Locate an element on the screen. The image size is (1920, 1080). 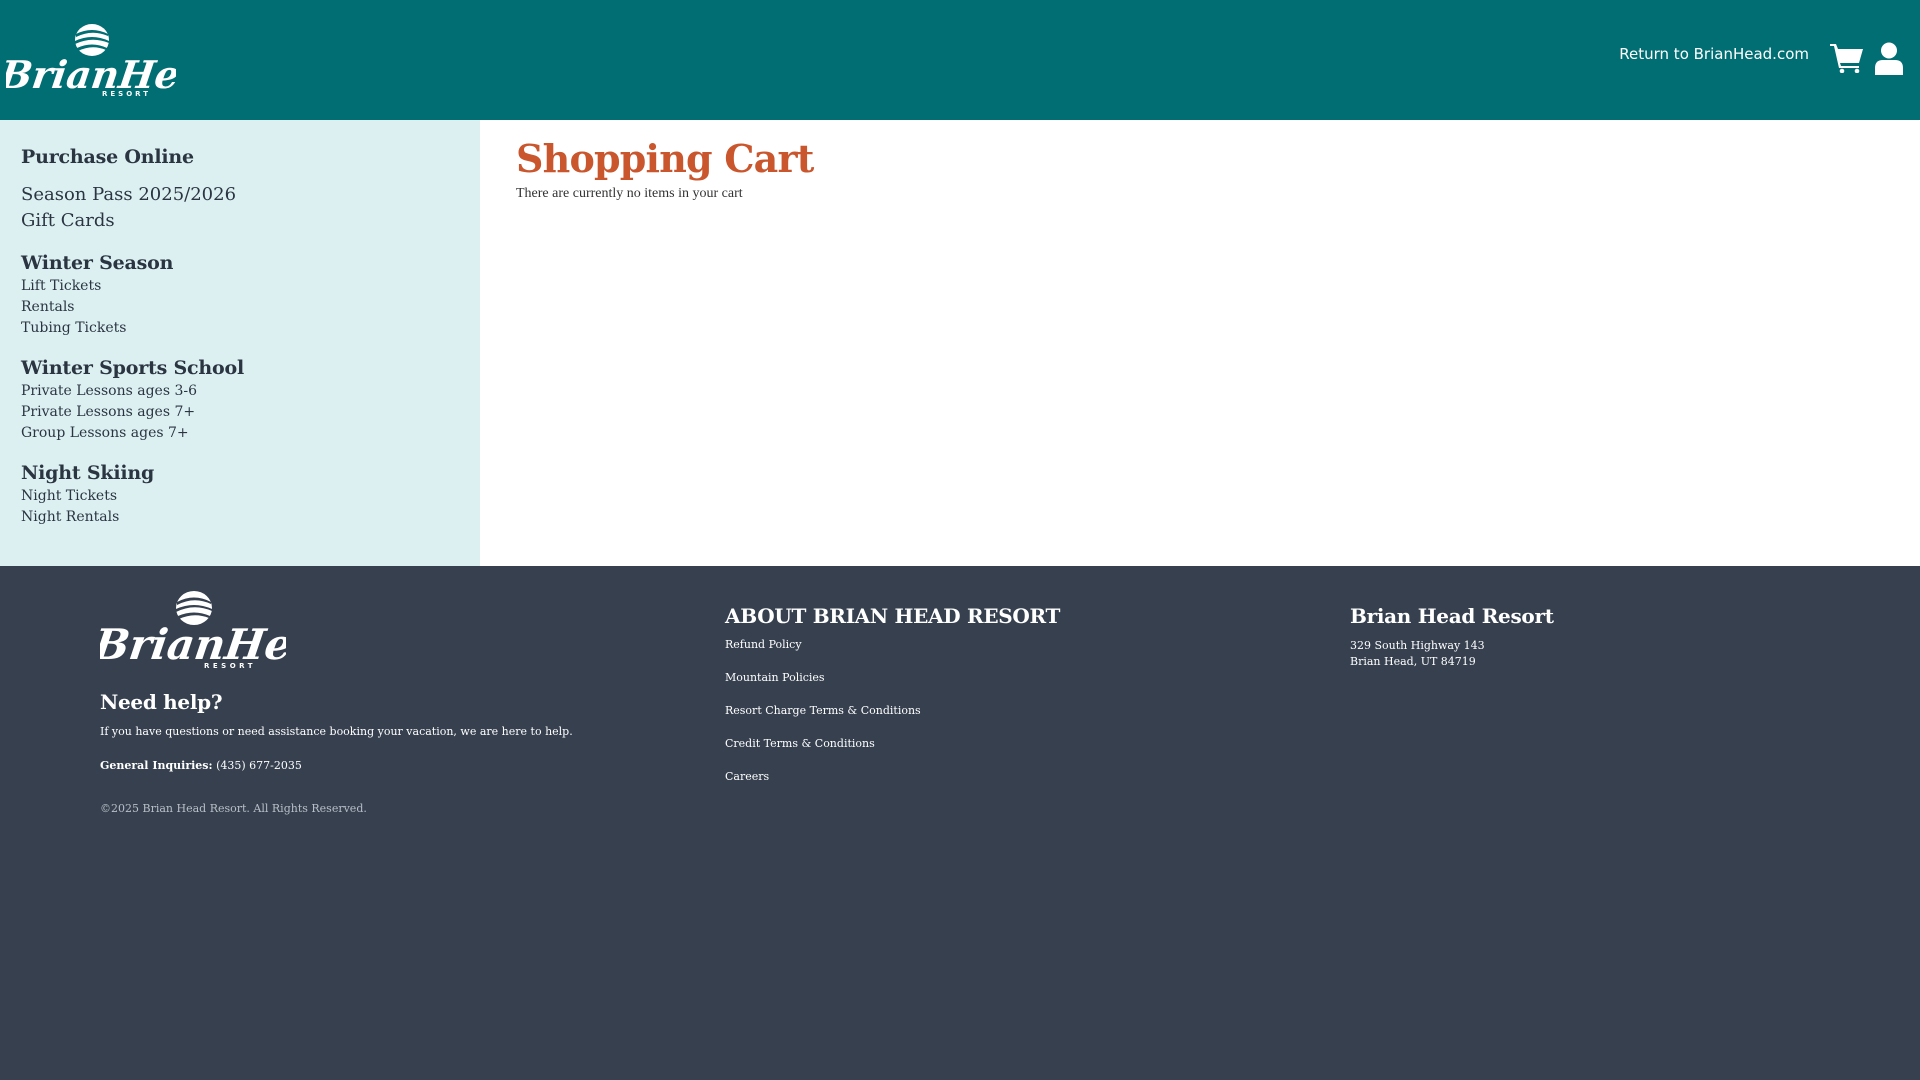
footer-brian-head-logo: BrianHead RESORT is located at coordinates (193, 629).